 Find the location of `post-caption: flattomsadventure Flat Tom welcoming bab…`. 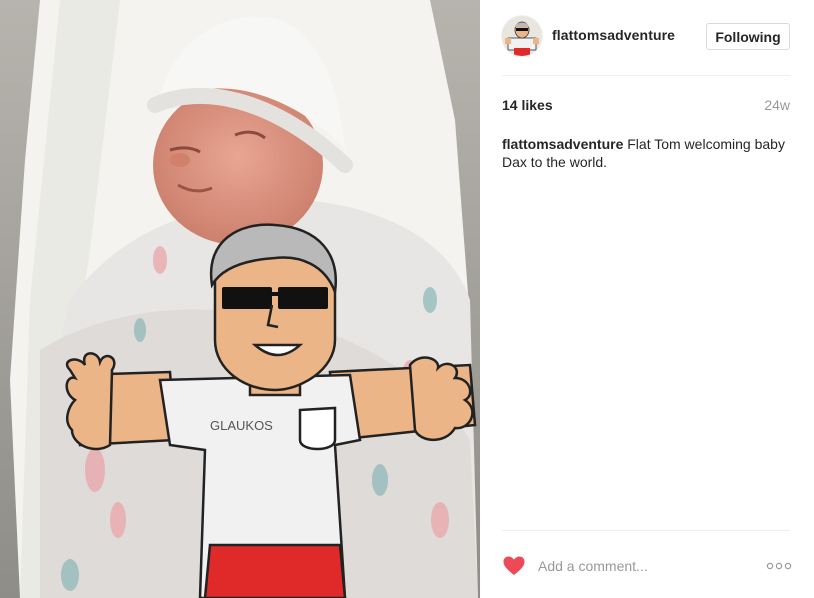

post-caption: flattomsadventure Flat Tom welcoming bab… is located at coordinates (647, 153).